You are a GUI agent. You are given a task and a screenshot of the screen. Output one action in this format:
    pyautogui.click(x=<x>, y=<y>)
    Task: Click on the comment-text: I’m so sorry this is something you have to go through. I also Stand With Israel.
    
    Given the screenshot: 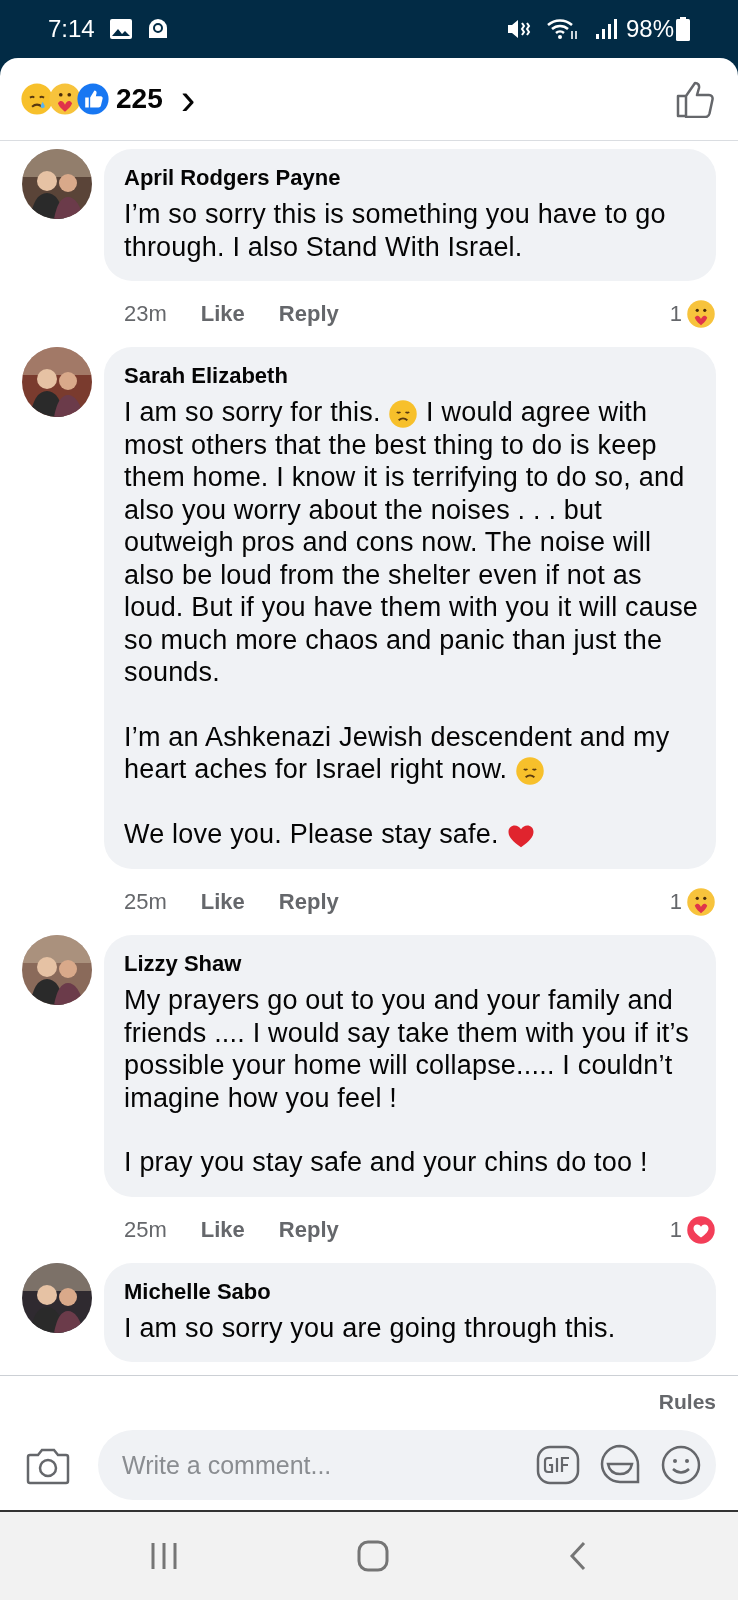 What is the action you would take?
    pyautogui.click(x=395, y=230)
    